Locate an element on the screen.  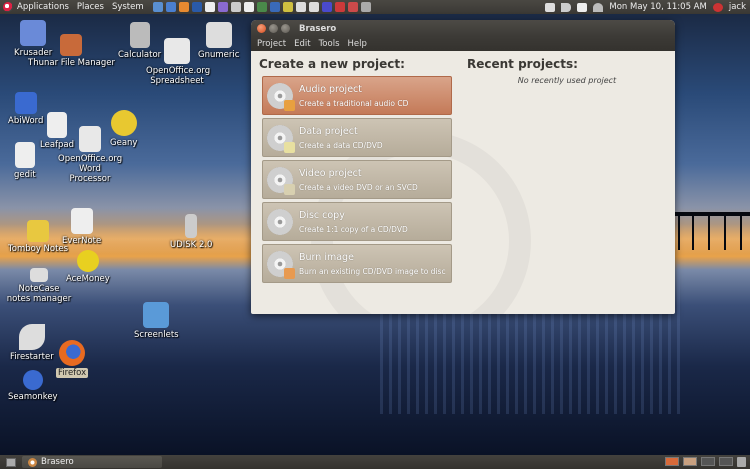
evernote-icon is located at coordinates (81, 221).